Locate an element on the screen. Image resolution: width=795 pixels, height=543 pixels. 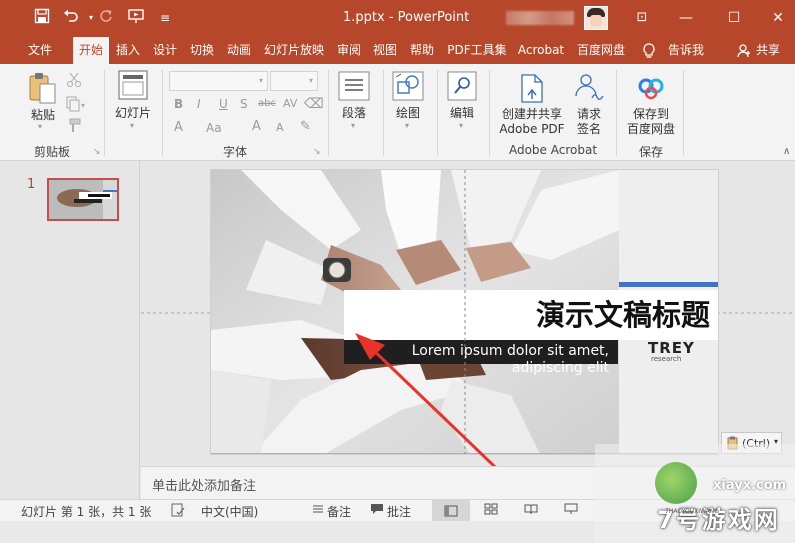
tab-pdf-tools: PDF工具集 is located at coordinates (477, 50).